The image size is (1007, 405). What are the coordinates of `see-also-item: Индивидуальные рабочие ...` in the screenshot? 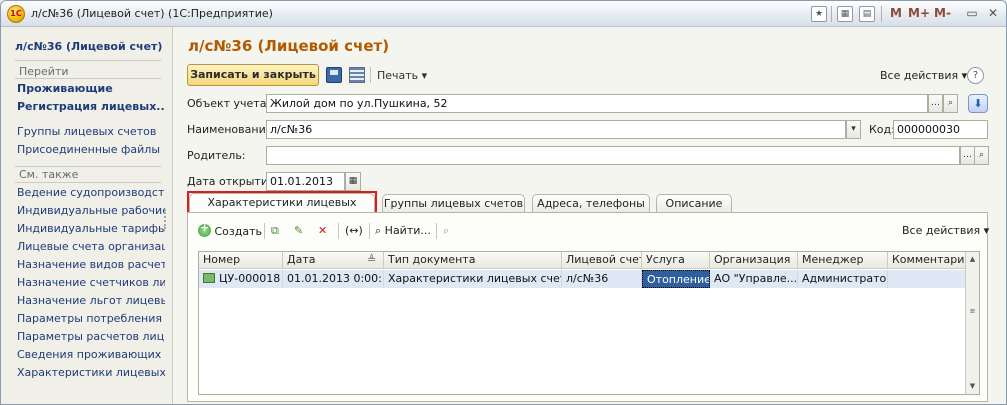 It's located at (91, 210).